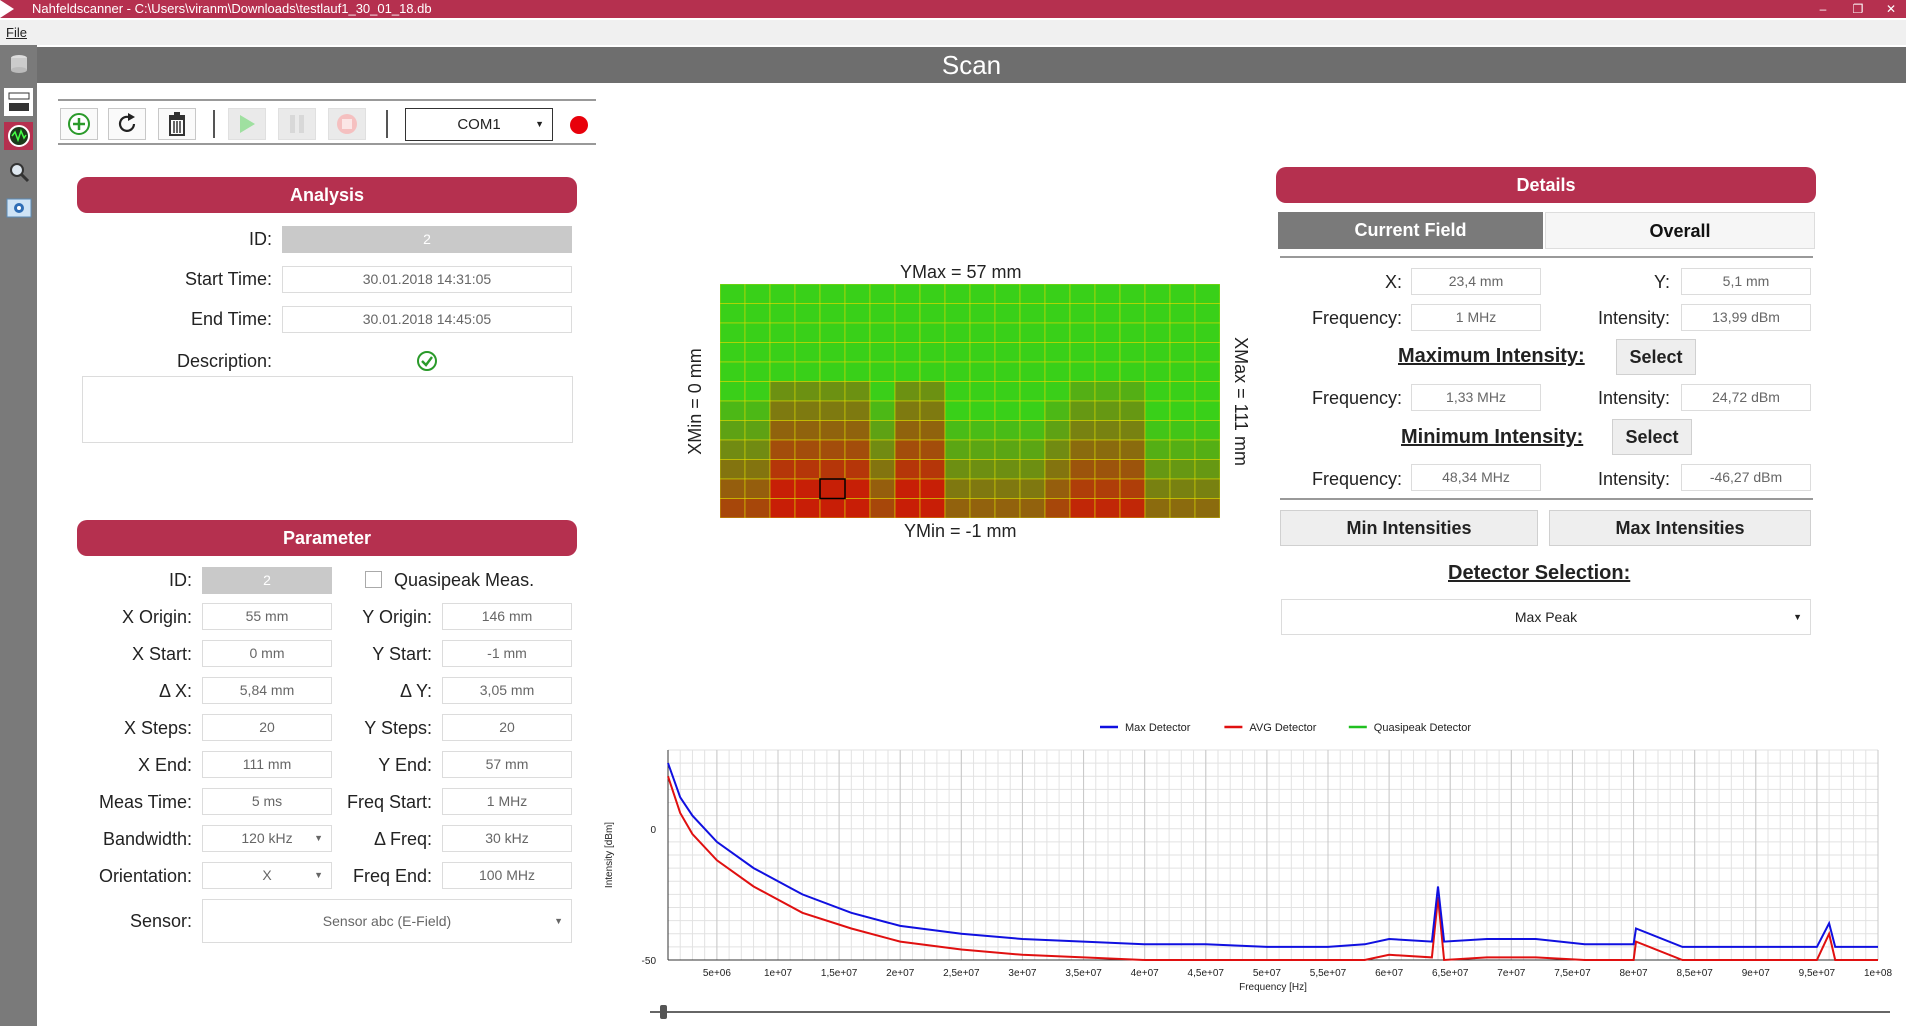 The width and height of the screenshot is (1906, 1026). What do you see at coordinates (479, 124) in the screenshot?
I see `com-port-select: COM1 ▼` at bounding box center [479, 124].